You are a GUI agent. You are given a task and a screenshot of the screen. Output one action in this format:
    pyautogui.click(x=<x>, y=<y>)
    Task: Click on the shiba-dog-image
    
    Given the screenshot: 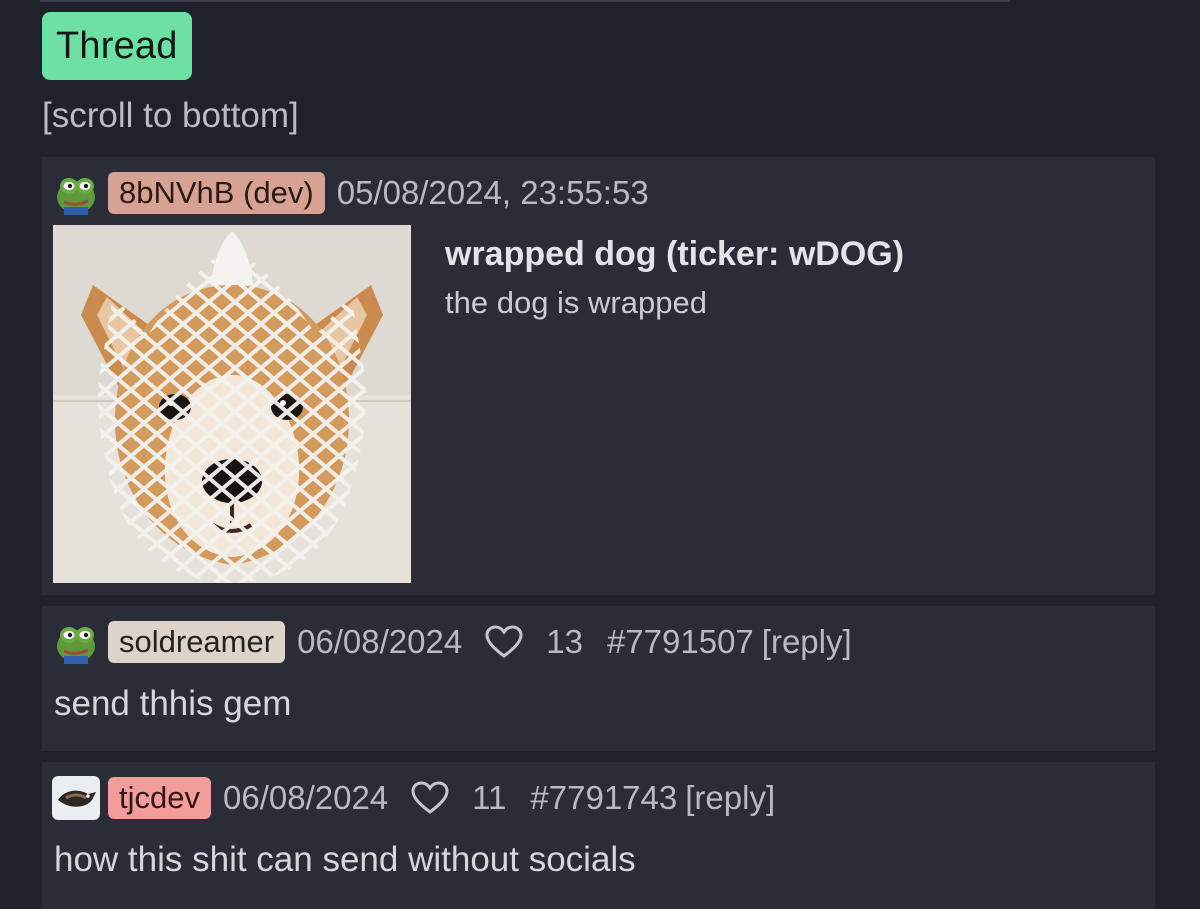 What is the action you would take?
    pyautogui.click(x=232, y=404)
    